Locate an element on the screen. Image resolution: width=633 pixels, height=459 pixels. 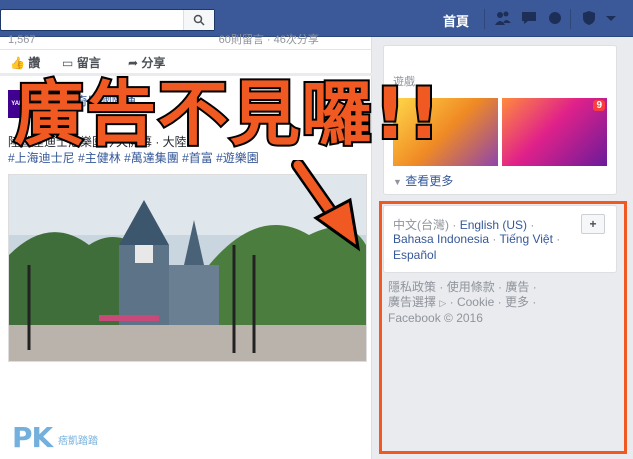
search-button is located at coordinates (198, 20).